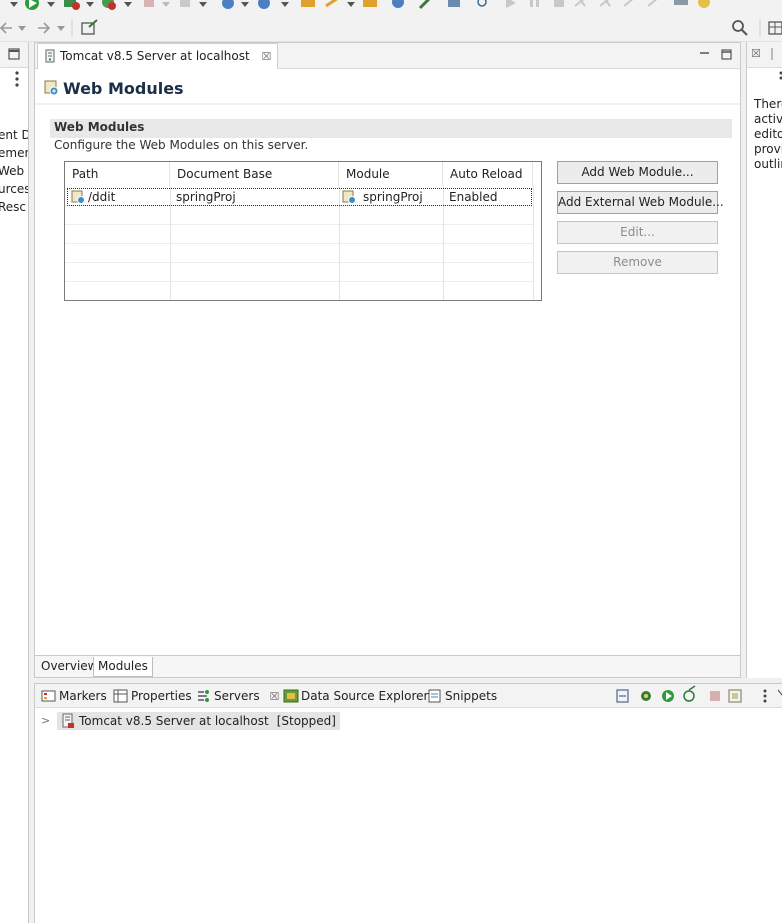 The image size is (782, 923). Describe the element at coordinates (637, 262) in the screenshot. I see `remove-button: Remove` at that location.